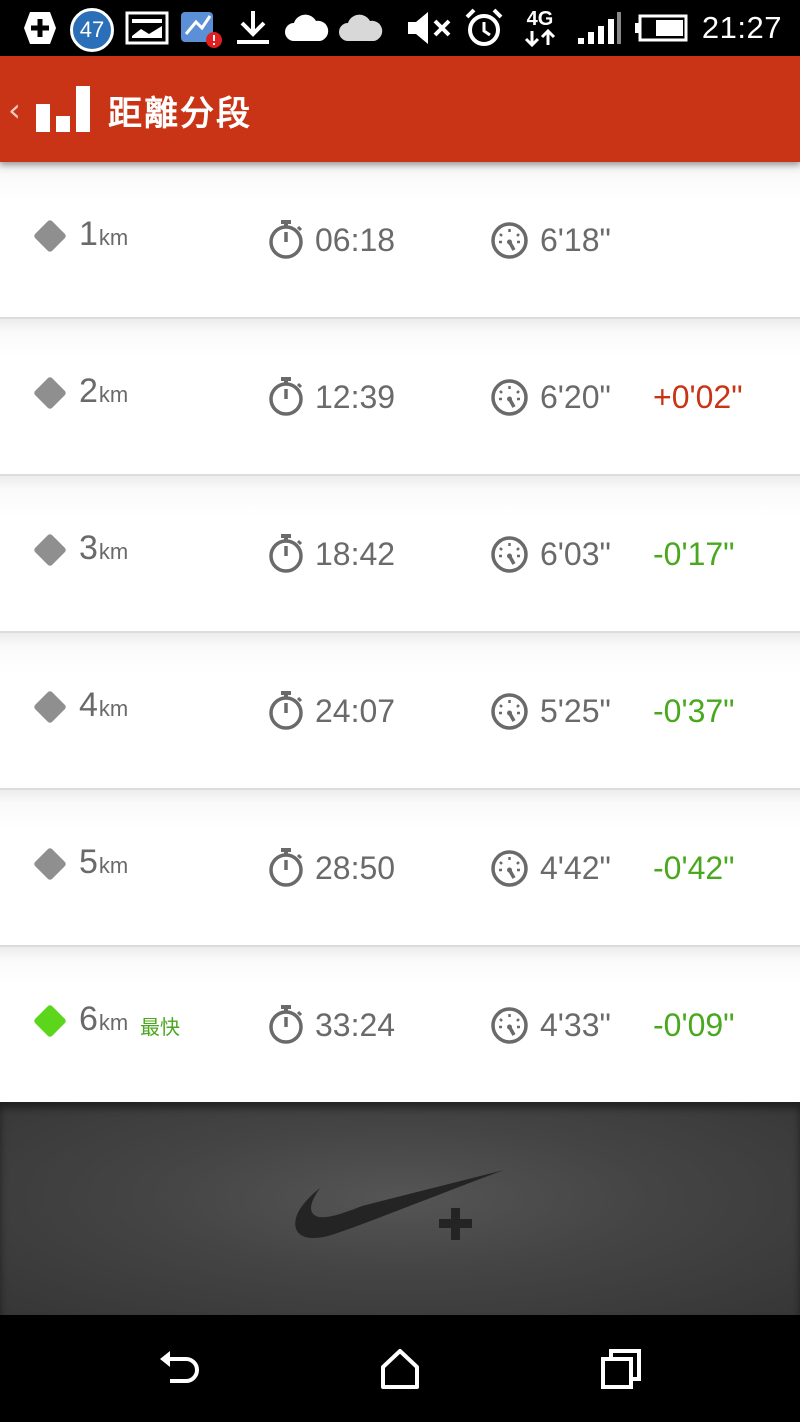  What do you see at coordinates (400, 240) in the screenshot?
I see `split-row: 1km 06:18 6'18"` at bounding box center [400, 240].